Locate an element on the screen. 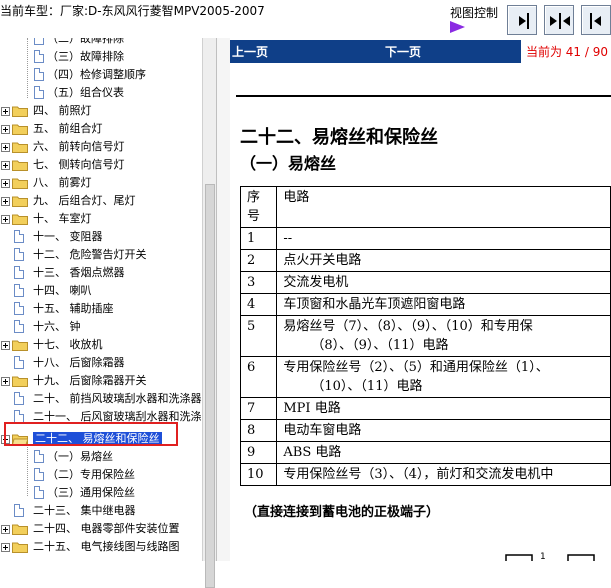  row-circuit-line: -- is located at coordinates (288, 238).